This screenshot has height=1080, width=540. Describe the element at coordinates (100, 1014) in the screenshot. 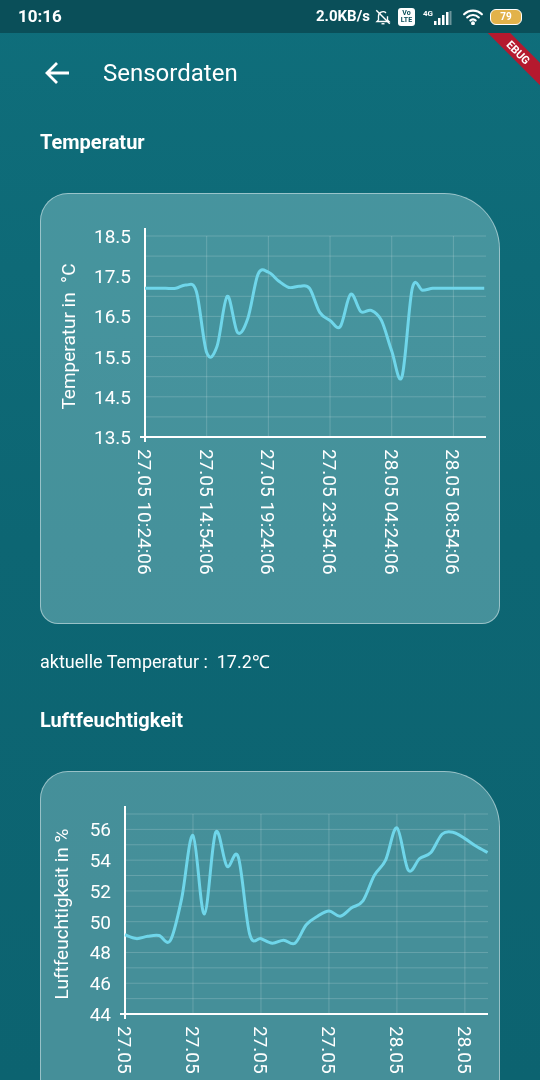

I see `y-tick-label: 44` at that location.